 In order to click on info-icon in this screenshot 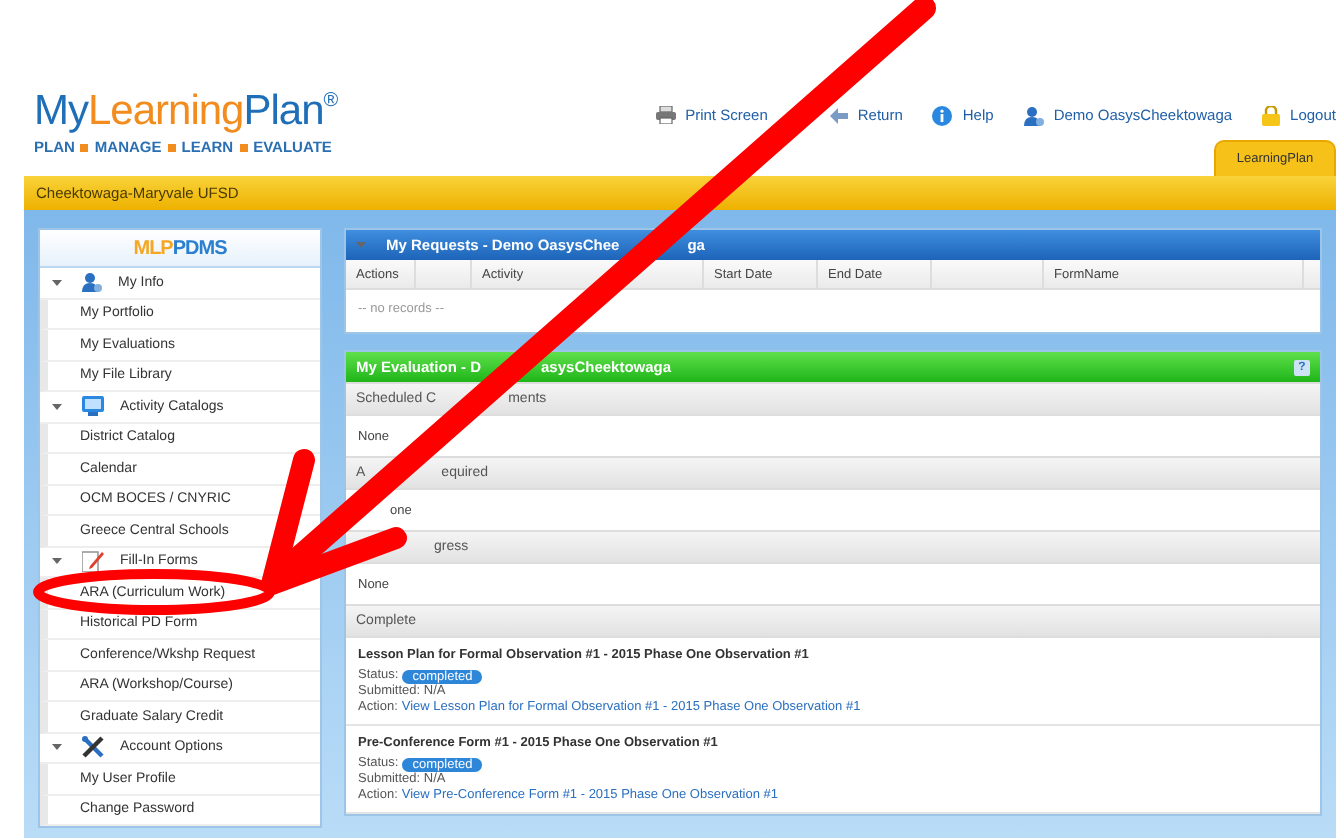, I will do `click(942, 115)`.